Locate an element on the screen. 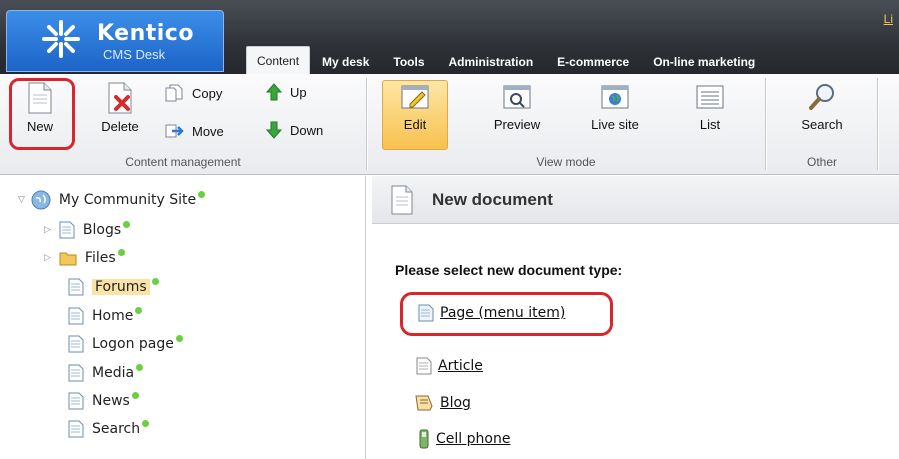 This screenshot has height=459, width=899. tree-item-forums: Forums is located at coordinates (113, 287).